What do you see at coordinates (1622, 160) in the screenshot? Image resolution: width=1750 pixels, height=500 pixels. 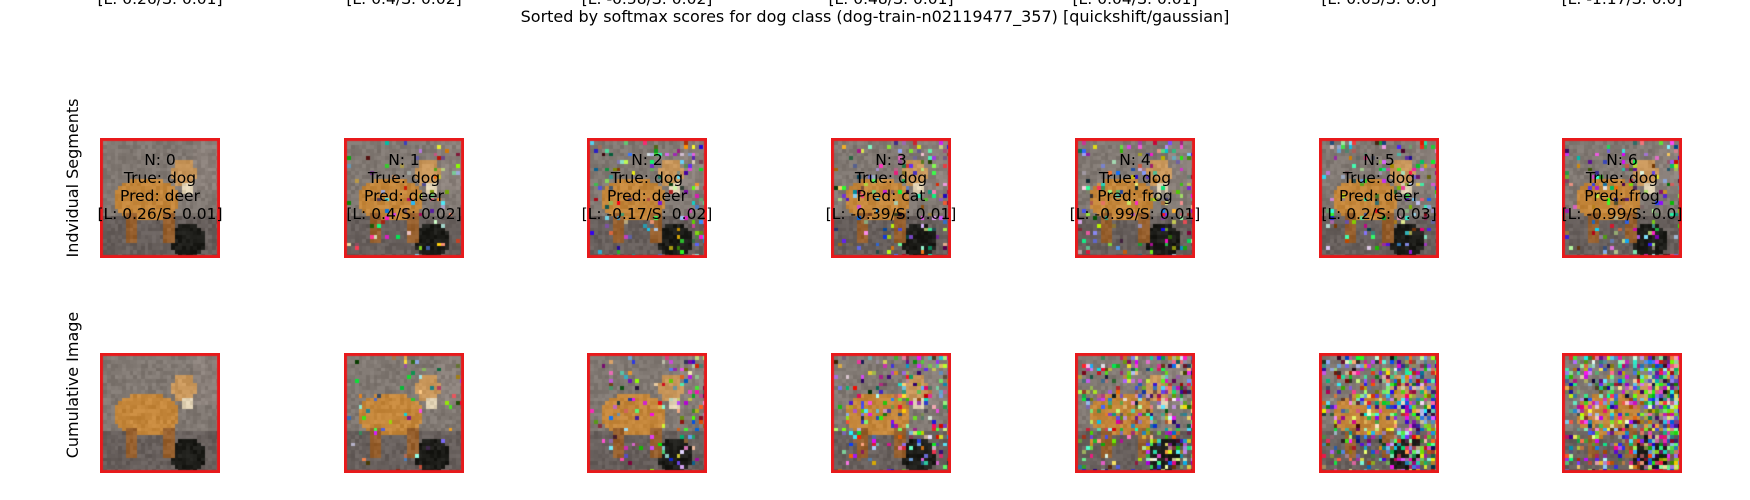 I see `panel-n-label: N: 6` at bounding box center [1622, 160].